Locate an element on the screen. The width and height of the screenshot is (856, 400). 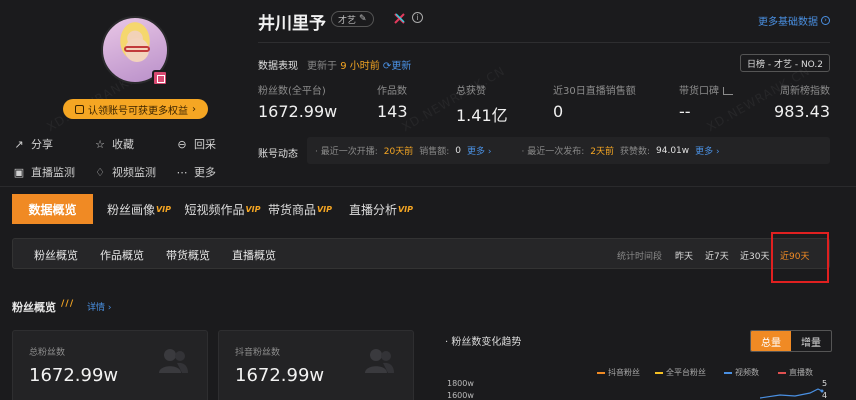
legend-douyin-fans: 抖音粉丝 is located at coordinates (618, 372).